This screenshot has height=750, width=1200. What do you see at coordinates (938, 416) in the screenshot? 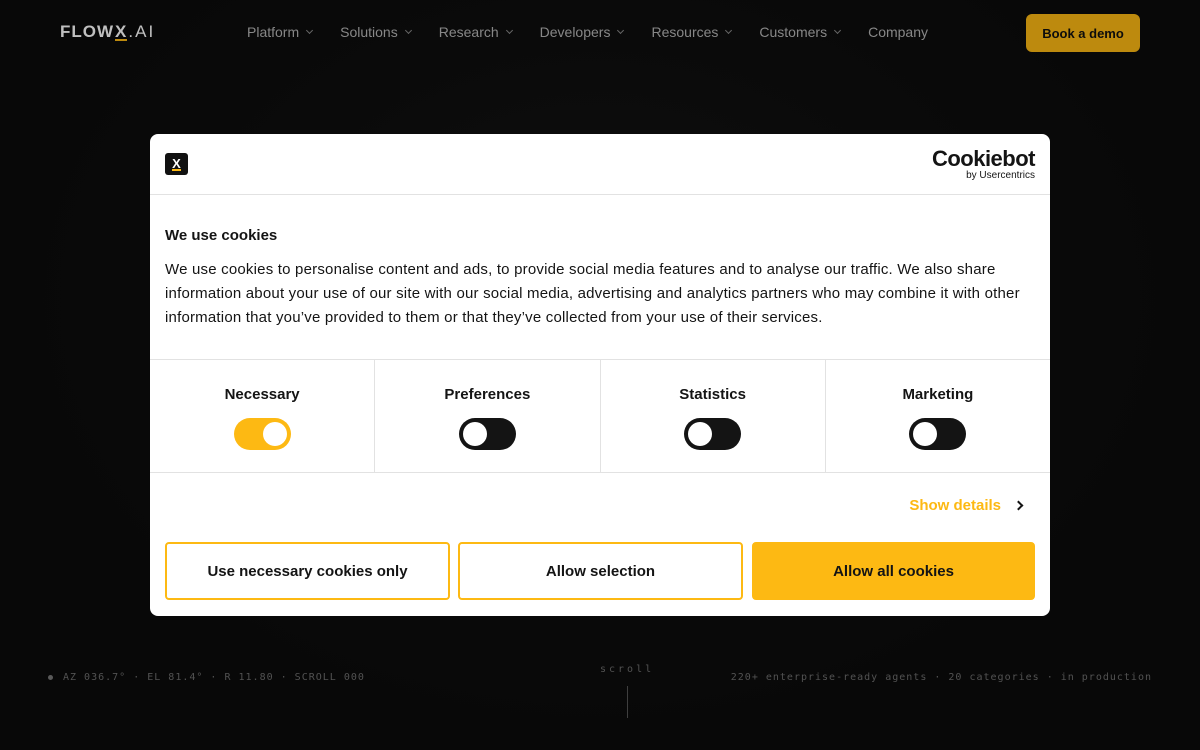
I see `consent-category-marketing: Marketing` at bounding box center [938, 416].